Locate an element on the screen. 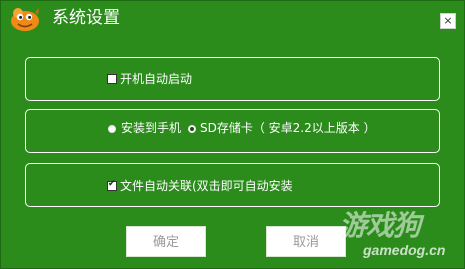 The height and width of the screenshot is (269, 465). title-bar: 系统设置 × is located at coordinates (232, 18).